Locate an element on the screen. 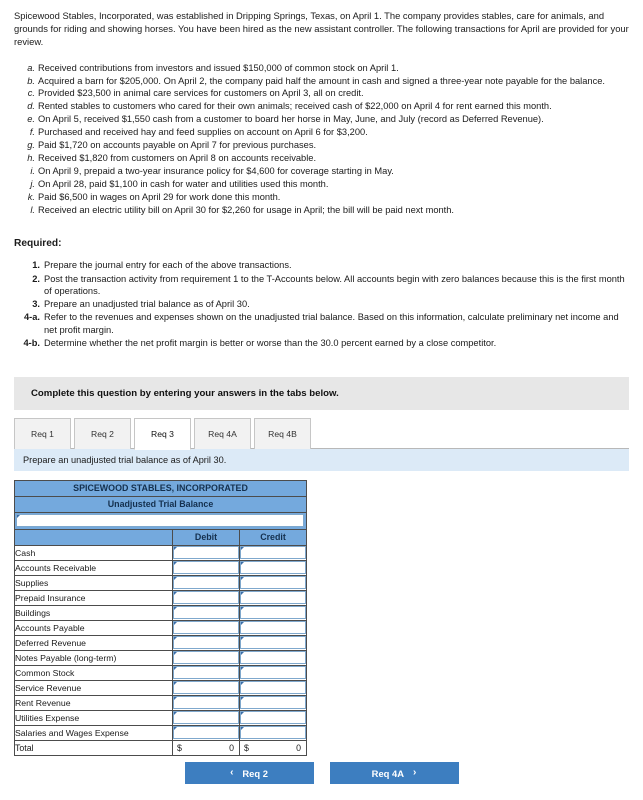 This screenshot has height=800, width=643. tab-label: Req 3 is located at coordinates (162, 433).